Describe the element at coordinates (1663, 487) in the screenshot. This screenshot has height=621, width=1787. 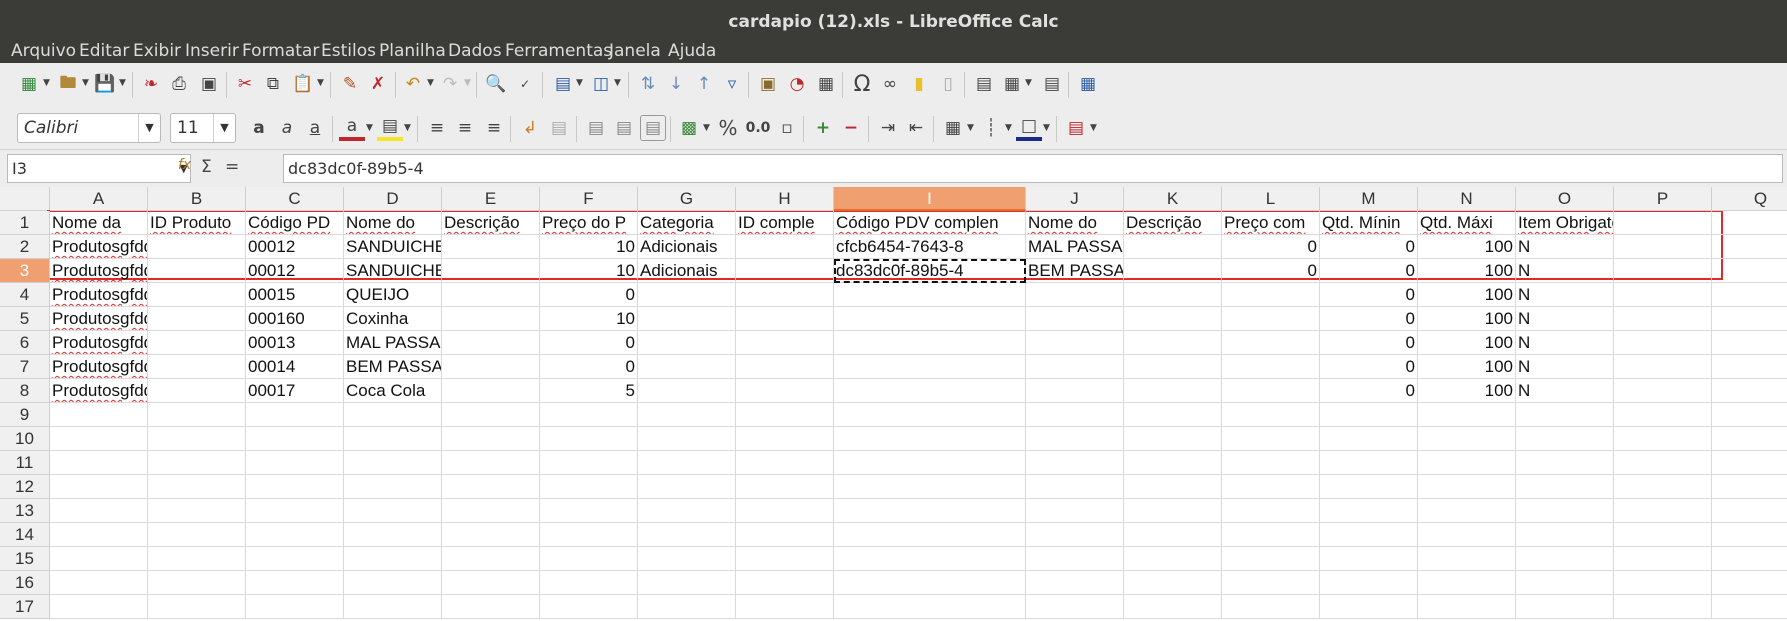
I see `cell-p12` at that location.